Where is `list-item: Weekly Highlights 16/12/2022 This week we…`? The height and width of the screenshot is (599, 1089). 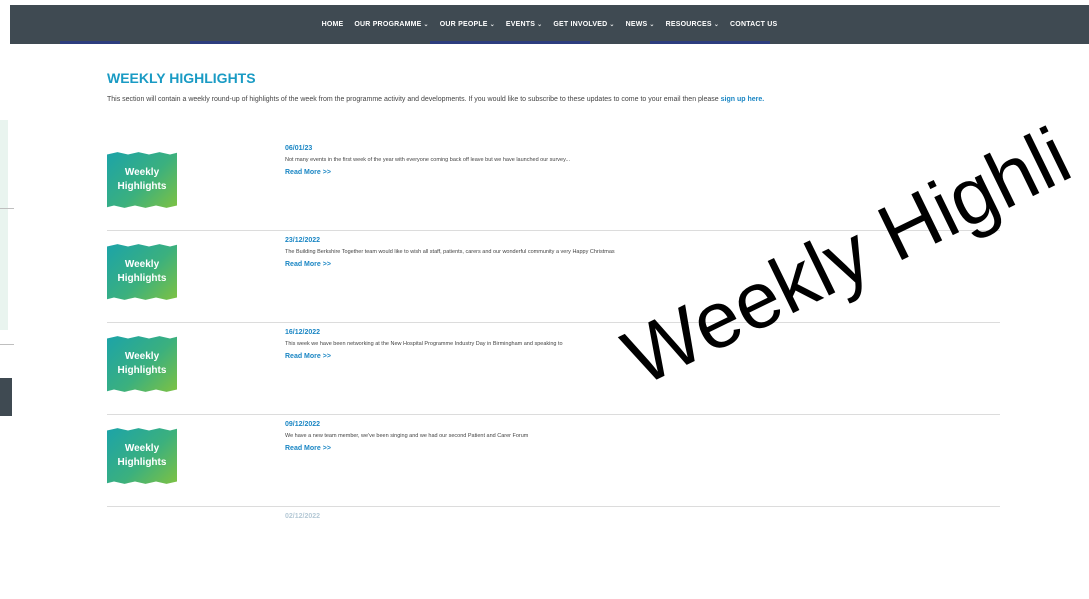 list-item: Weekly Highlights 16/12/2022 This week we… is located at coordinates (553, 369).